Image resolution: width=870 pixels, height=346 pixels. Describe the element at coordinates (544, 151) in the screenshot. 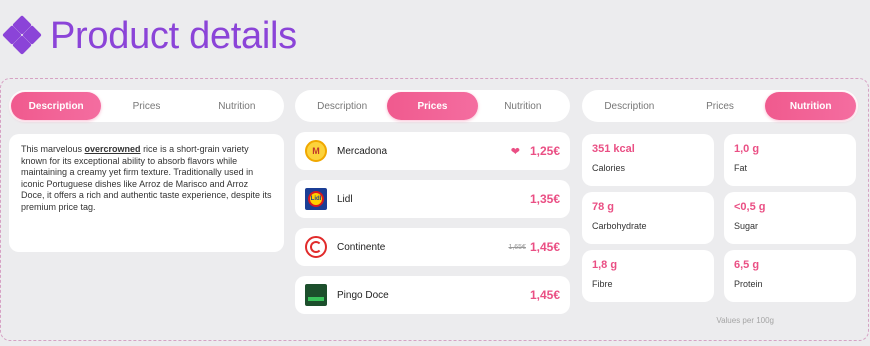

I see `store-price: 1,25€` at that location.